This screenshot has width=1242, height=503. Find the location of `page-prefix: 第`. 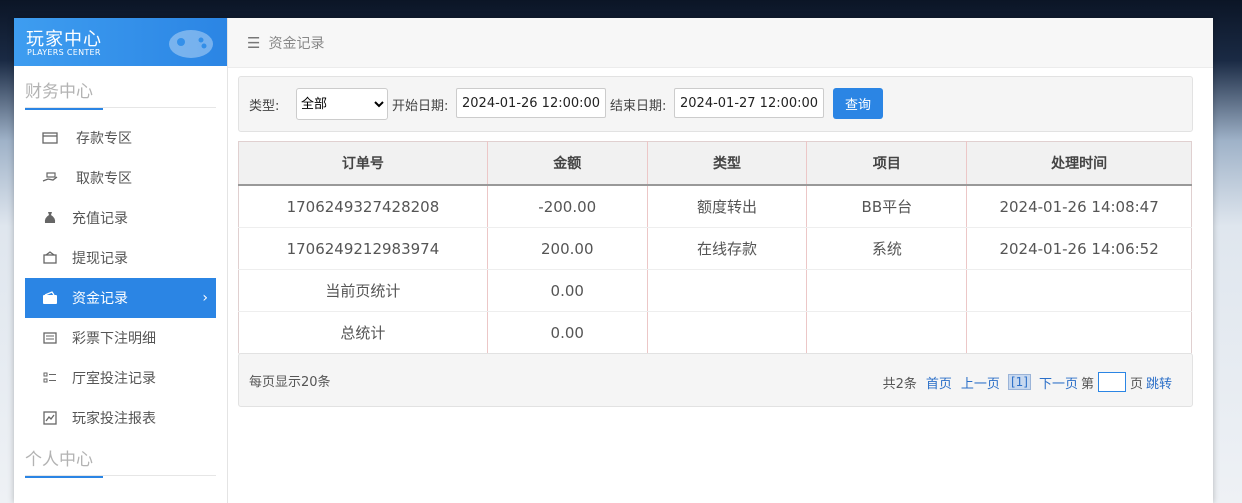

page-prefix: 第 is located at coordinates (1087, 384).